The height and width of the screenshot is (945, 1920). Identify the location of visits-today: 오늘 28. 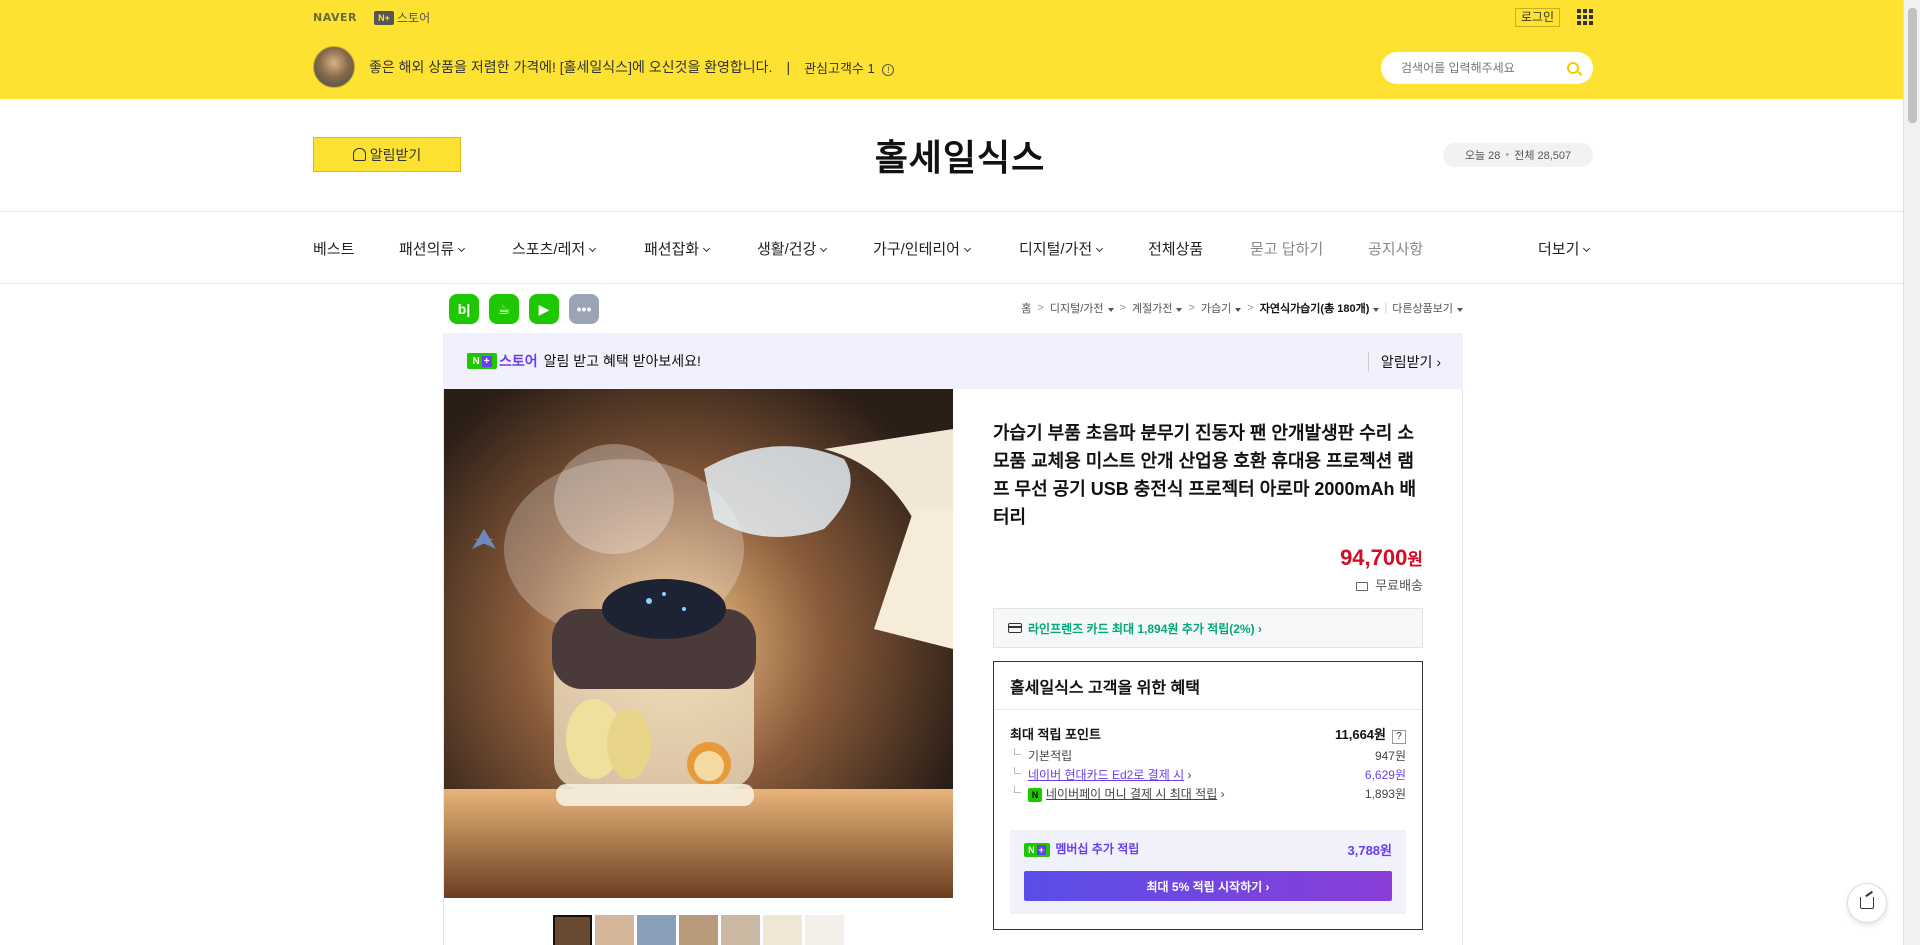
(1482, 156).